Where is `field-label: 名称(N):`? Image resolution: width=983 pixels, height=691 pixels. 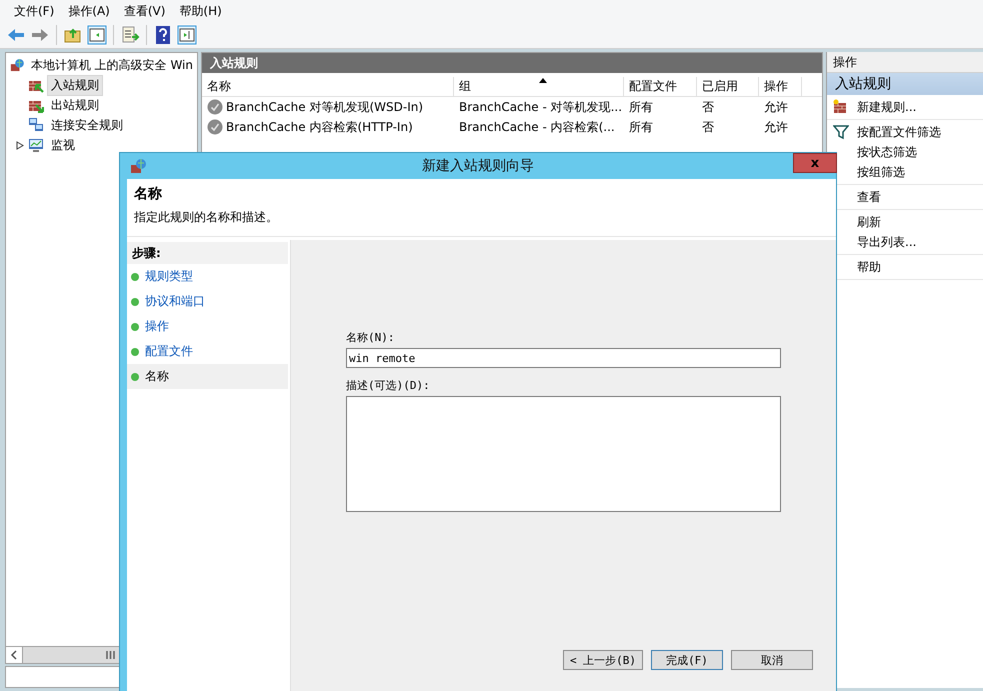
field-label: 名称(N): is located at coordinates (371, 337).